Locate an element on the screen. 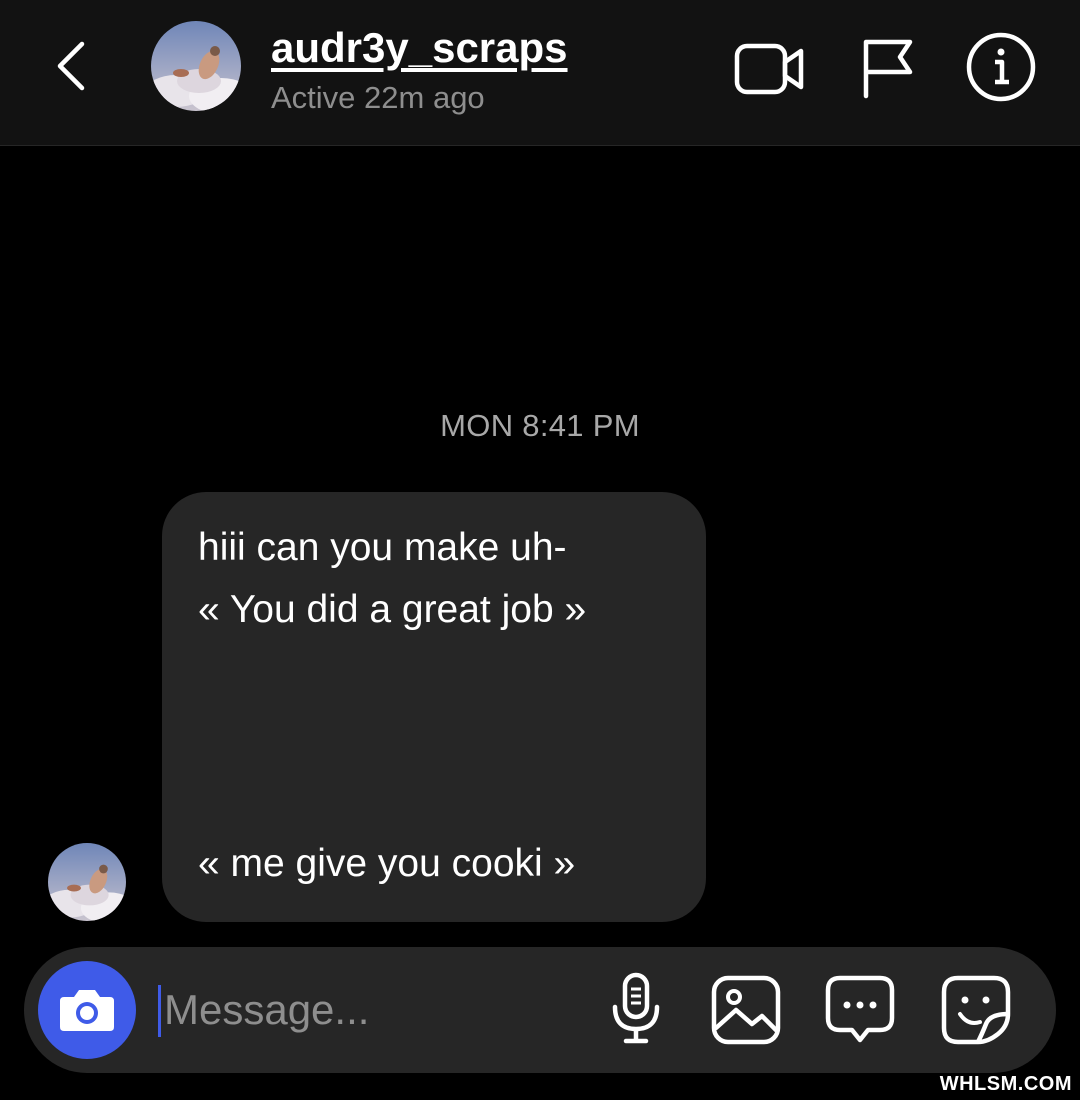 This screenshot has width=1080, height=1100. info-button is located at coordinates (1001, 67).